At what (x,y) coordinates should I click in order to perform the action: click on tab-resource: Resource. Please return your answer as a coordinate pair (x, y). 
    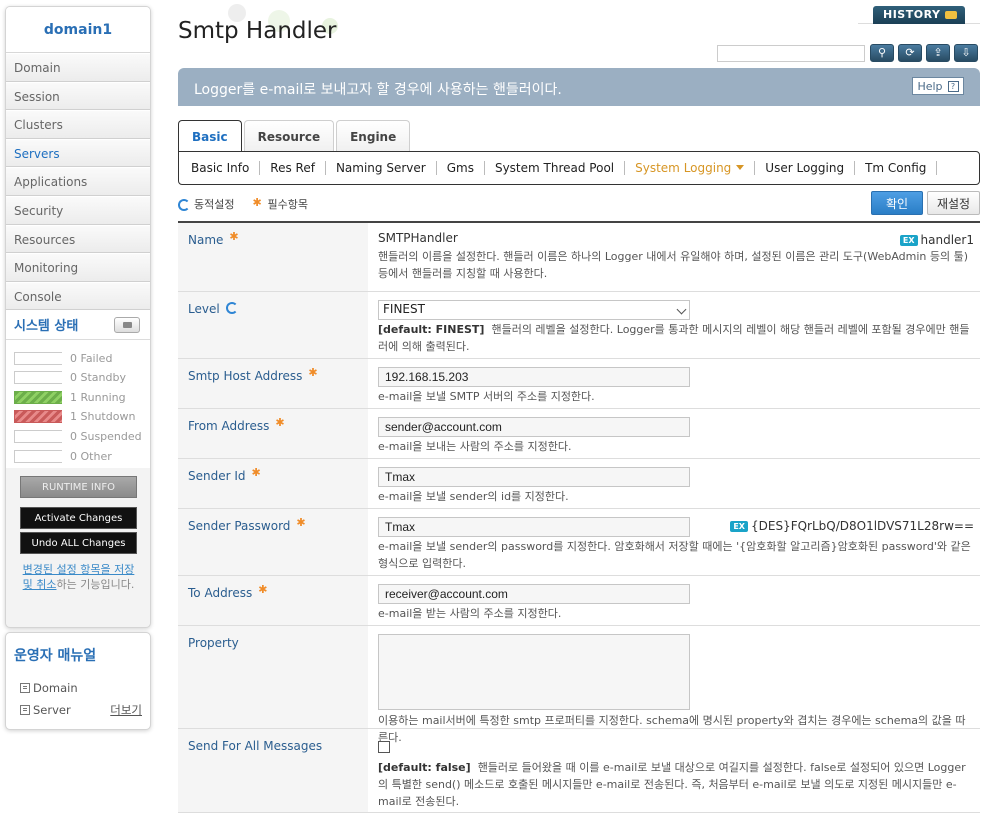
    Looking at the image, I should click on (289, 136).